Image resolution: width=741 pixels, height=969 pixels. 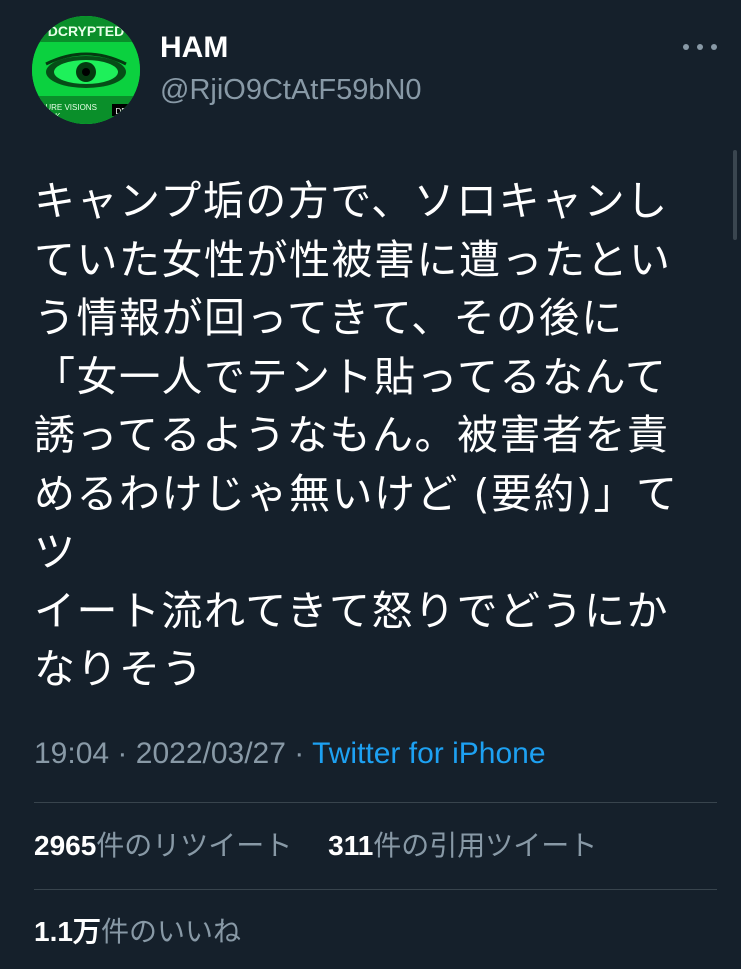 I want to click on quotes-label: 件の引用ツイート, so click(x=485, y=845).